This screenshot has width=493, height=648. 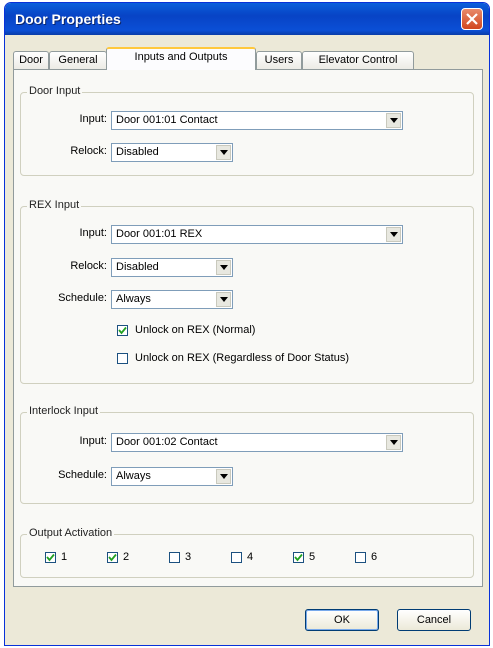 I want to click on door-relock-select: Disabled, so click(x=172, y=152).